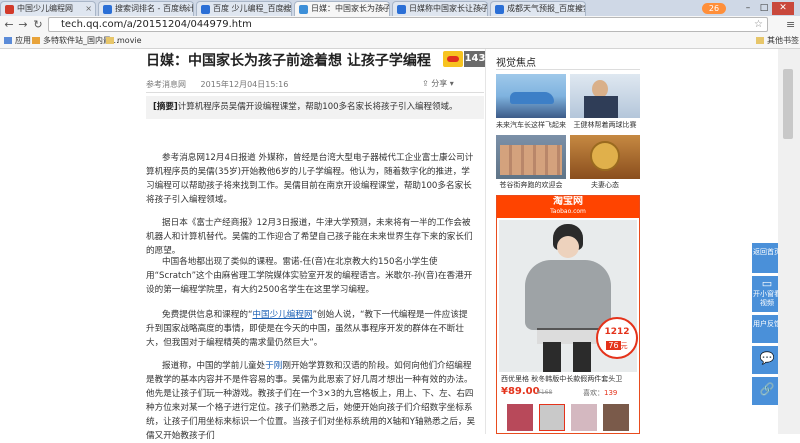 The image size is (800, 443). Describe the element at coordinates (531, 96) in the screenshot. I see `focus-image-car` at that location.